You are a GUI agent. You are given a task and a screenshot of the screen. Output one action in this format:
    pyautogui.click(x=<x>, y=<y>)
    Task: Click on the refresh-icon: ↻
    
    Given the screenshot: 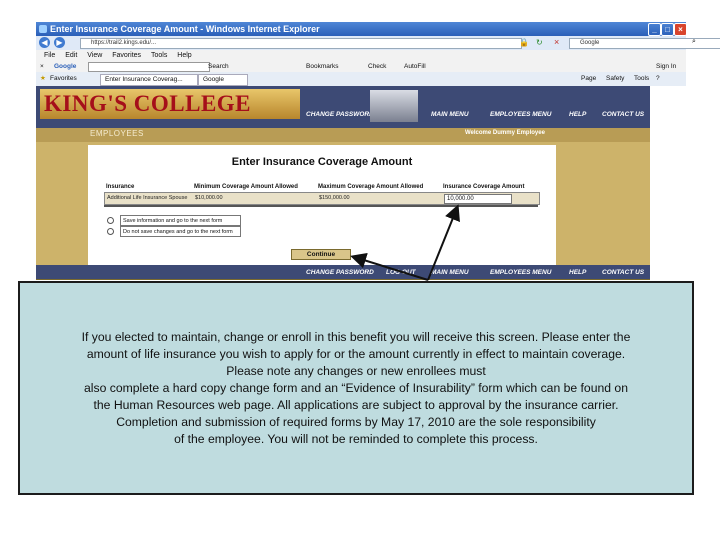 What is the action you would take?
    pyautogui.click(x=539, y=42)
    